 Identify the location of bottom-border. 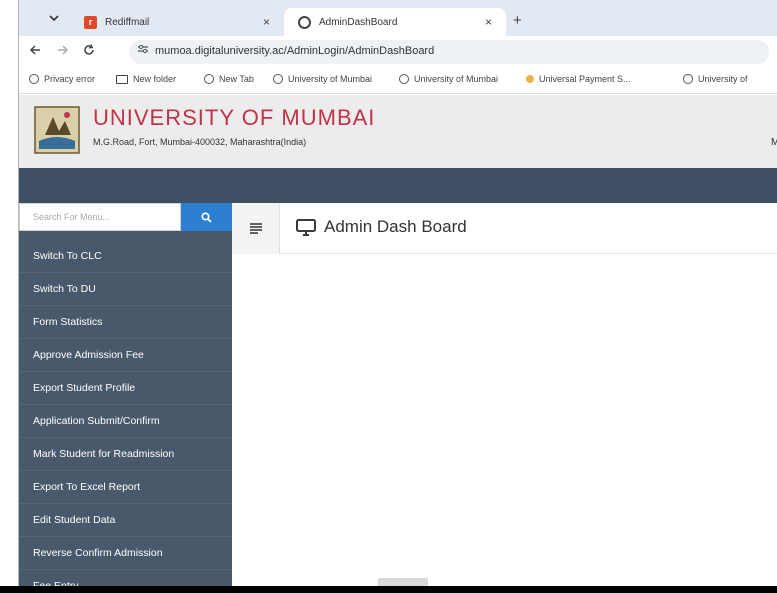
(388, 589).